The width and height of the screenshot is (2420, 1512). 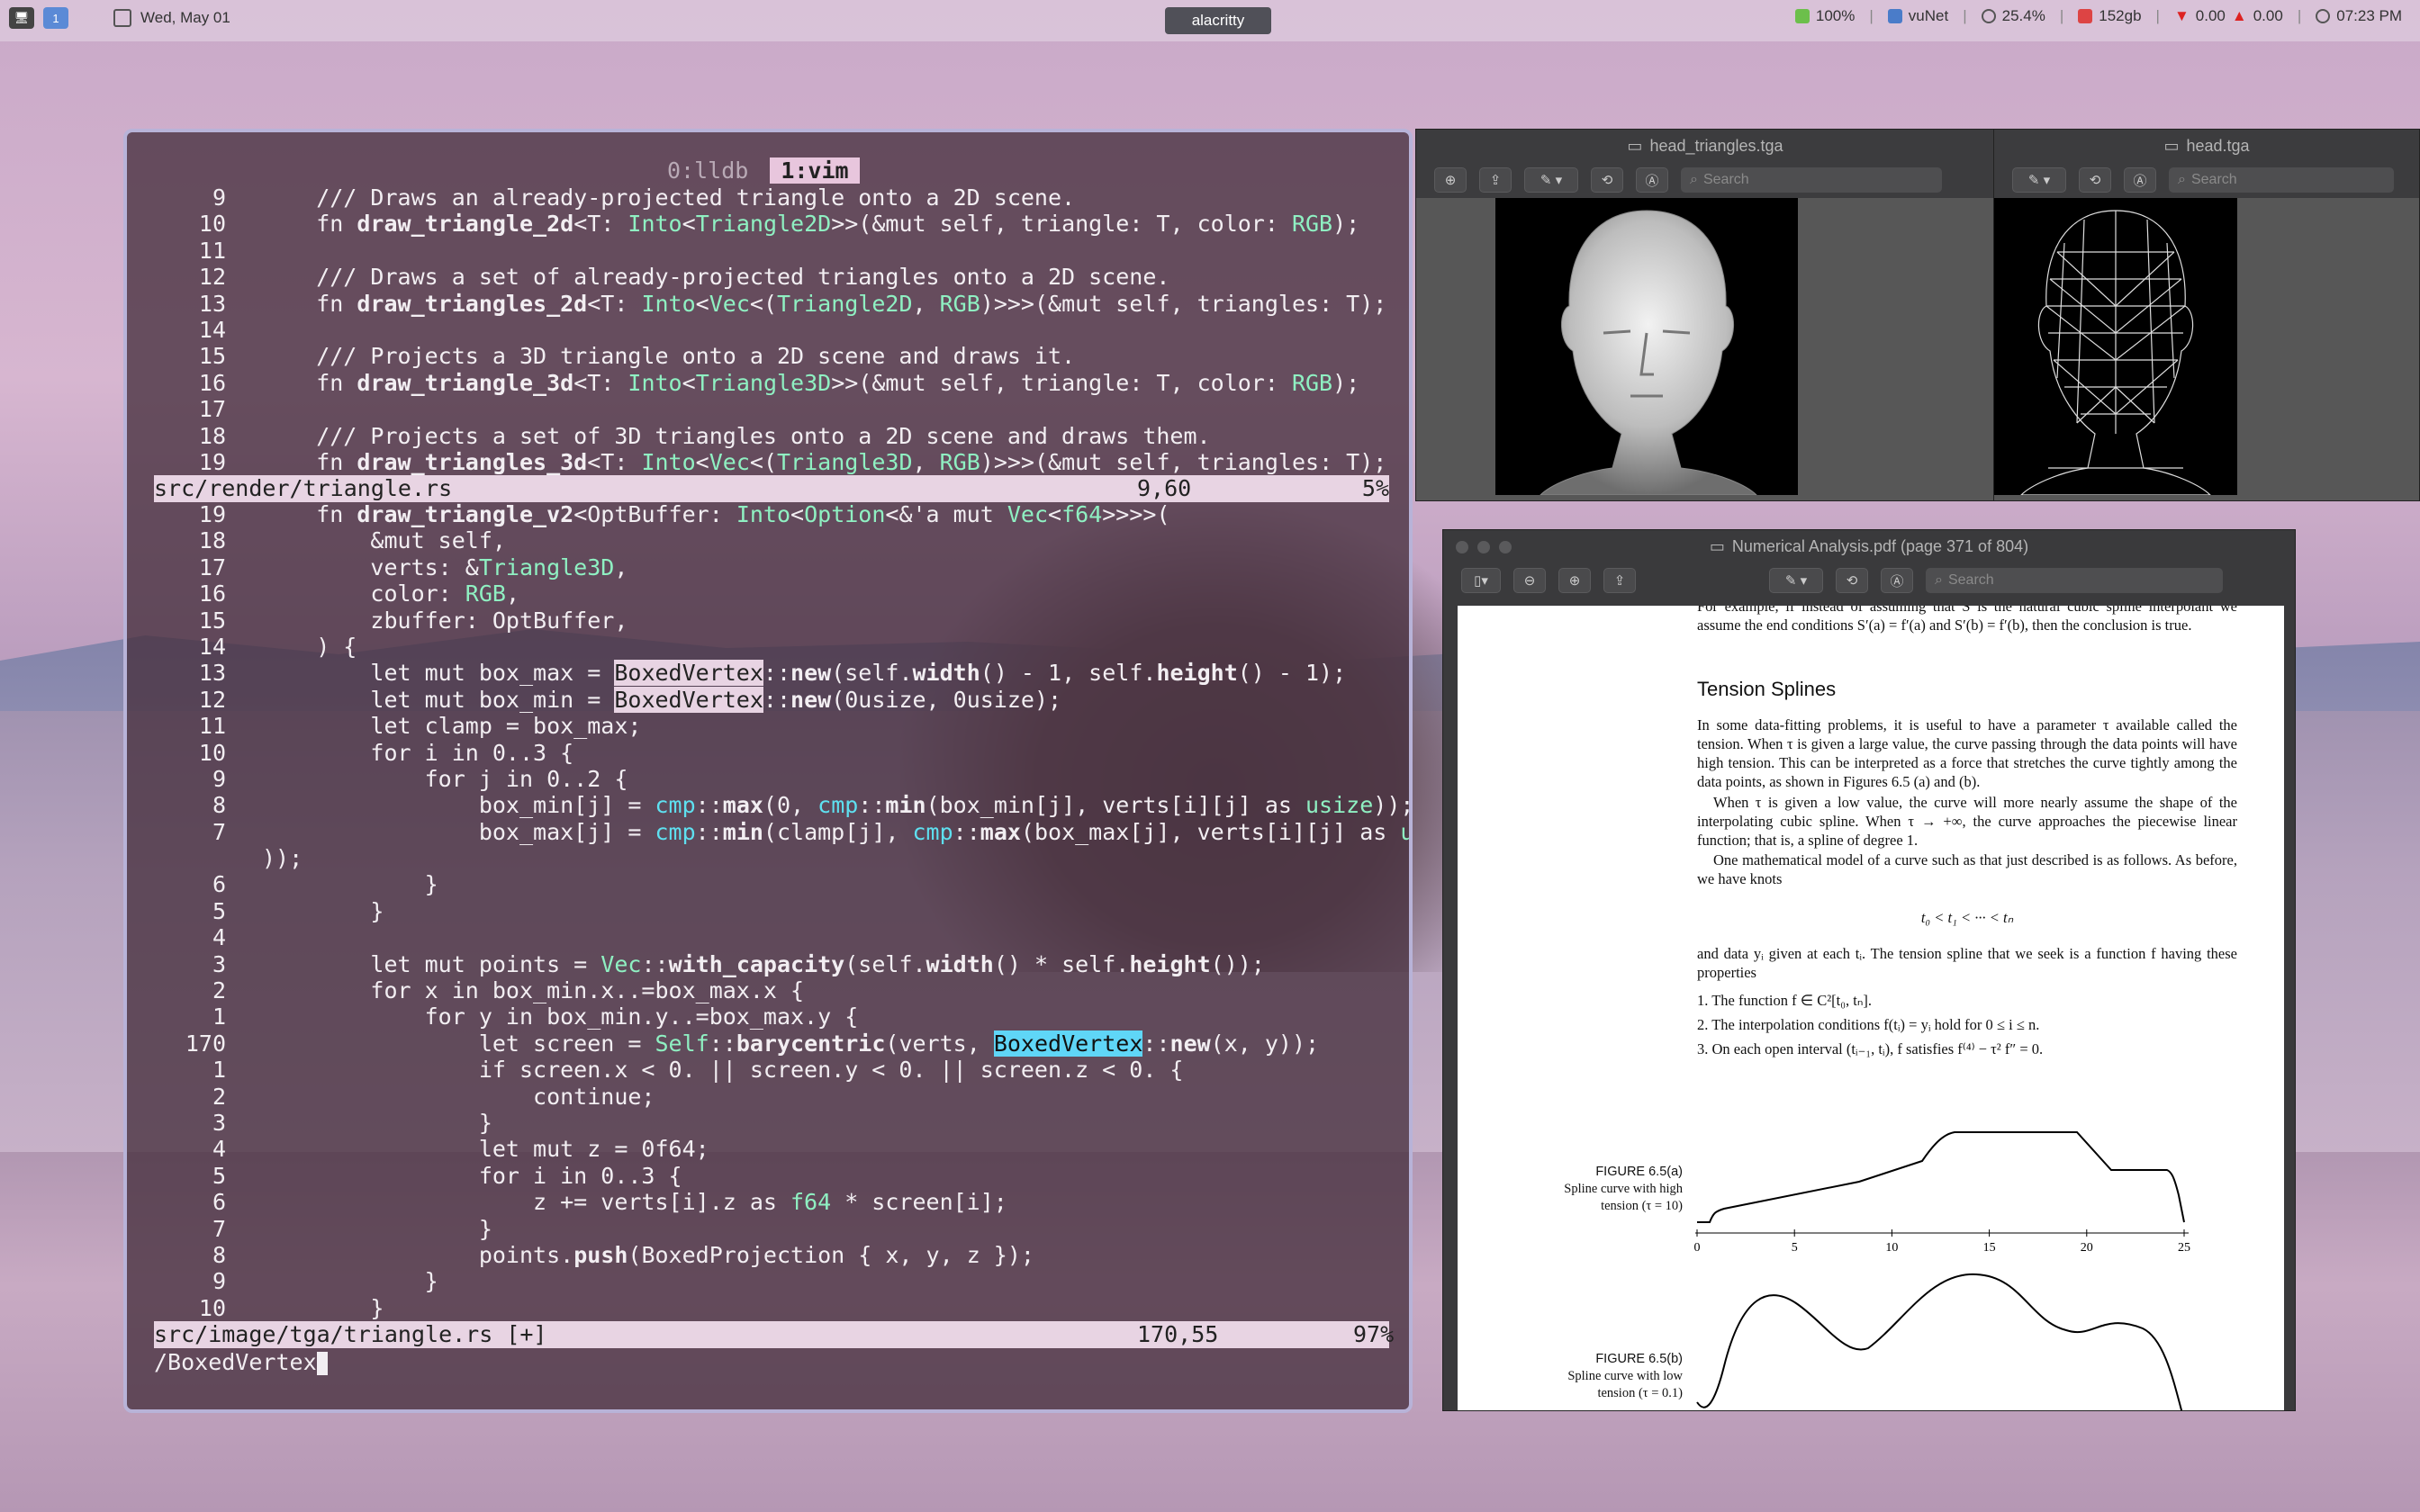 What do you see at coordinates (21, 18) in the screenshot?
I see `workspace-desktop-icon: 🖥` at bounding box center [21, 18].